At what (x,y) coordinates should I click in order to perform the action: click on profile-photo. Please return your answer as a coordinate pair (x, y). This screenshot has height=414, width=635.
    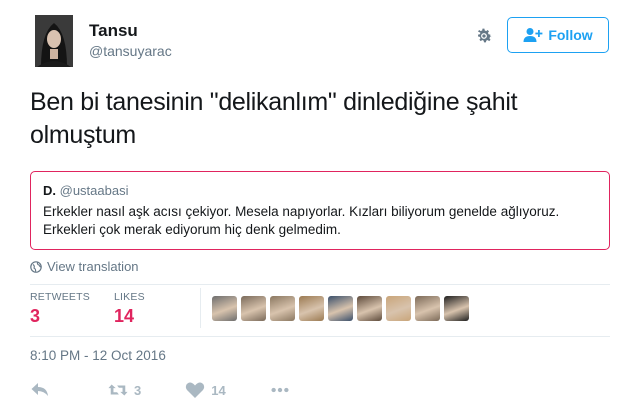
    Looking at the image, I should click on (54, 41).